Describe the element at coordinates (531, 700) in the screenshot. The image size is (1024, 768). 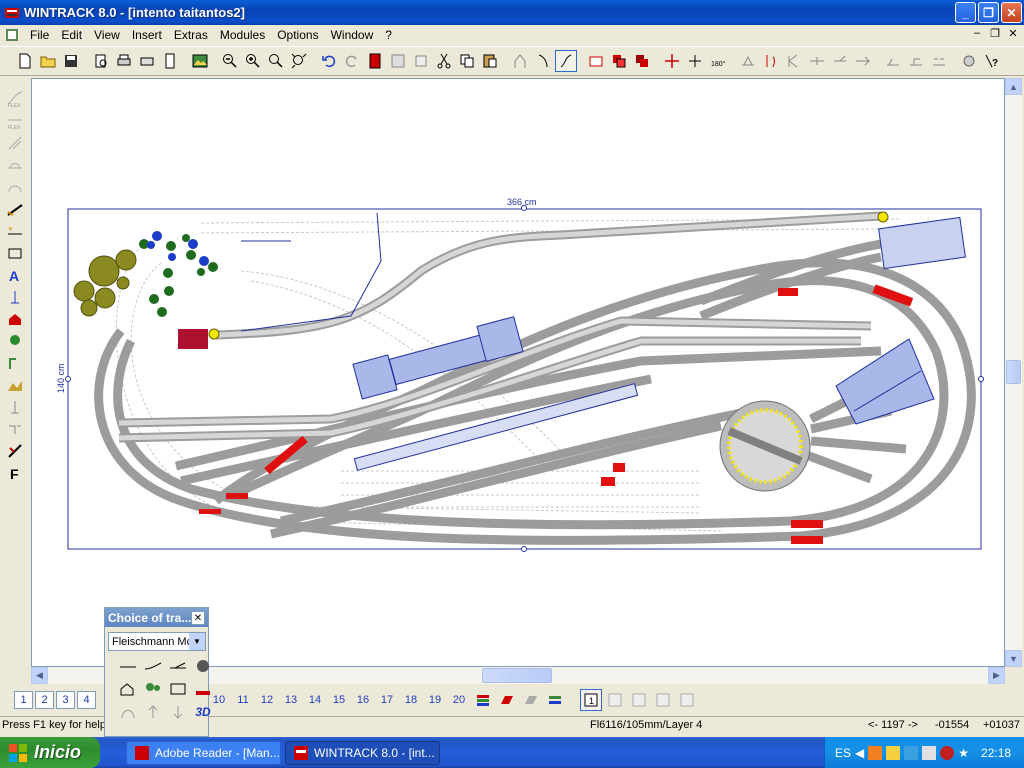
I see `layer-grey-toggle-icon` at that location.